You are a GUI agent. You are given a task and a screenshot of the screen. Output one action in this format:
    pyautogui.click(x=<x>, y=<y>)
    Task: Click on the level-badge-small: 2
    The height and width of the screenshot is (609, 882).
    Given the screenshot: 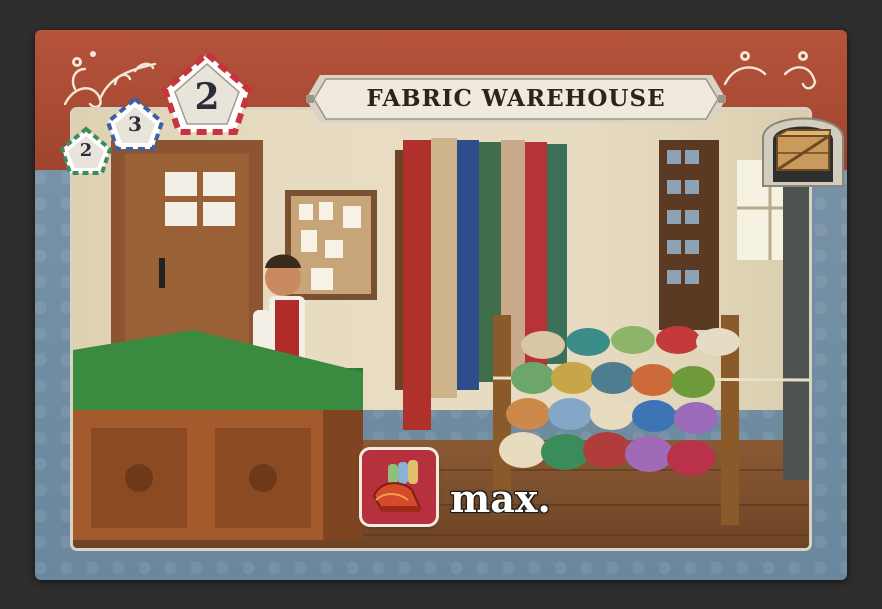 What is the action you would take?
    pyautogui.click(x=86, y=151)
    